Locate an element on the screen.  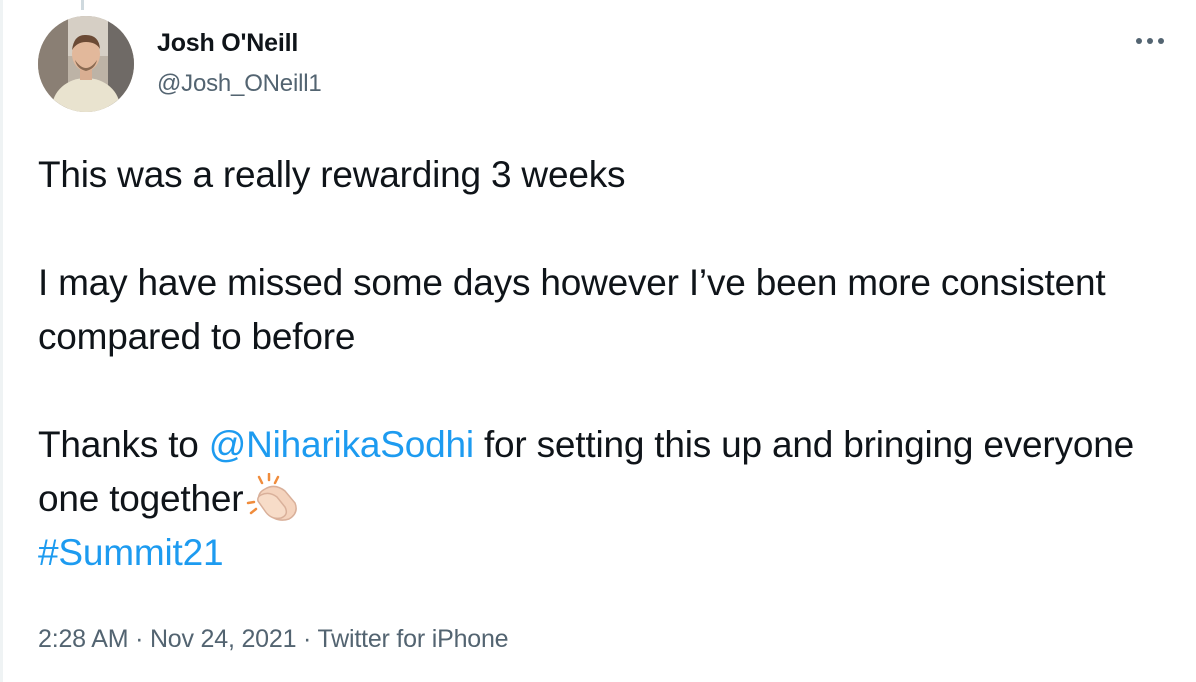
para3-prefix: Thanks to is located at coordinates (123, 444).